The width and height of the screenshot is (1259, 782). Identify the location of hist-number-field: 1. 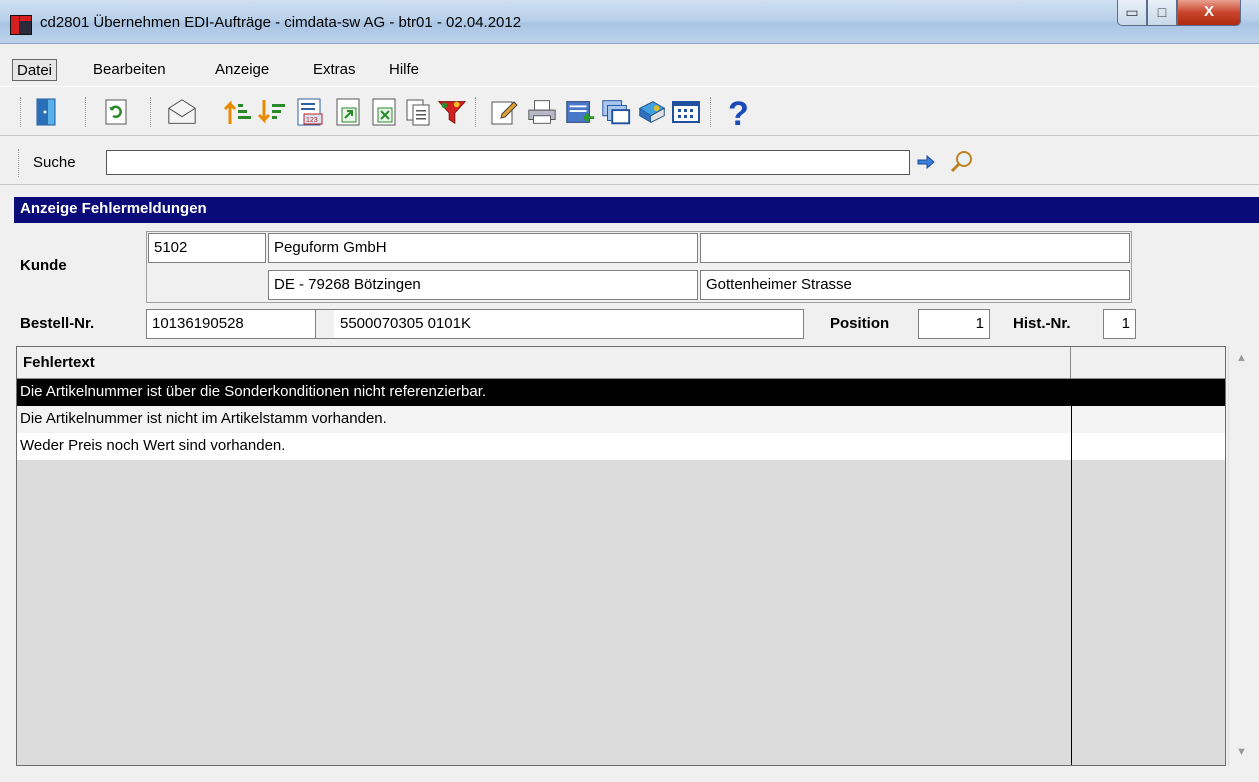
(1119, 324).